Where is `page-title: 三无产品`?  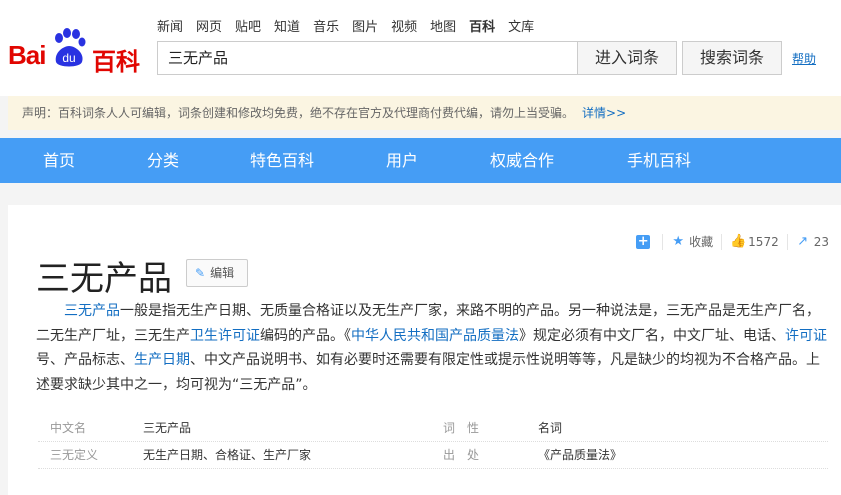
page-title: 三无产品 is located at coordinates (104, 279).